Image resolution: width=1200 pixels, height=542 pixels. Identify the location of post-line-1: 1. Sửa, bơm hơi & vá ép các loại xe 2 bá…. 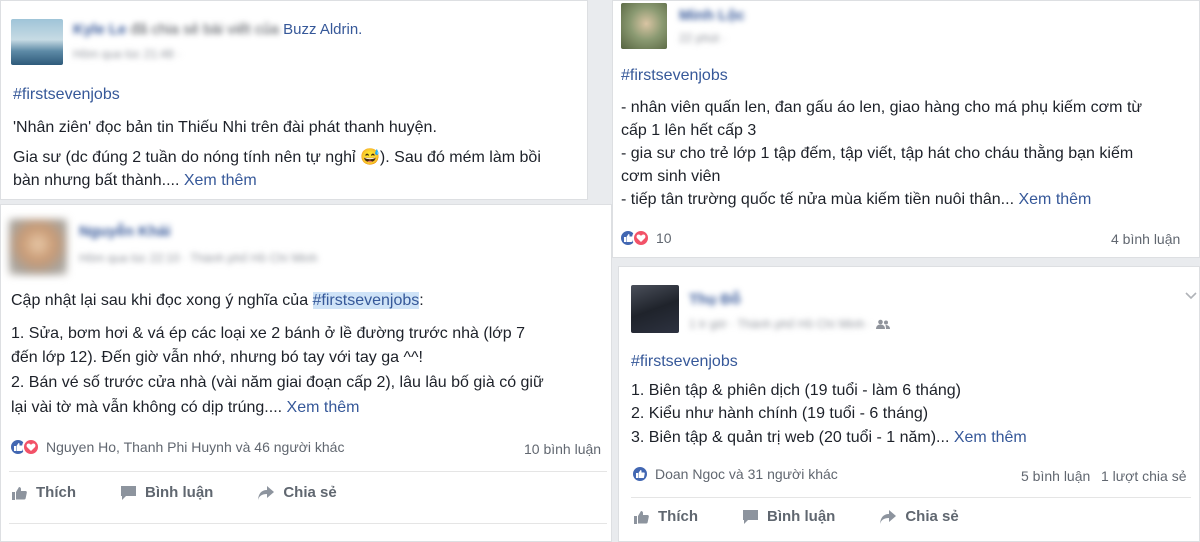
(268, 333).